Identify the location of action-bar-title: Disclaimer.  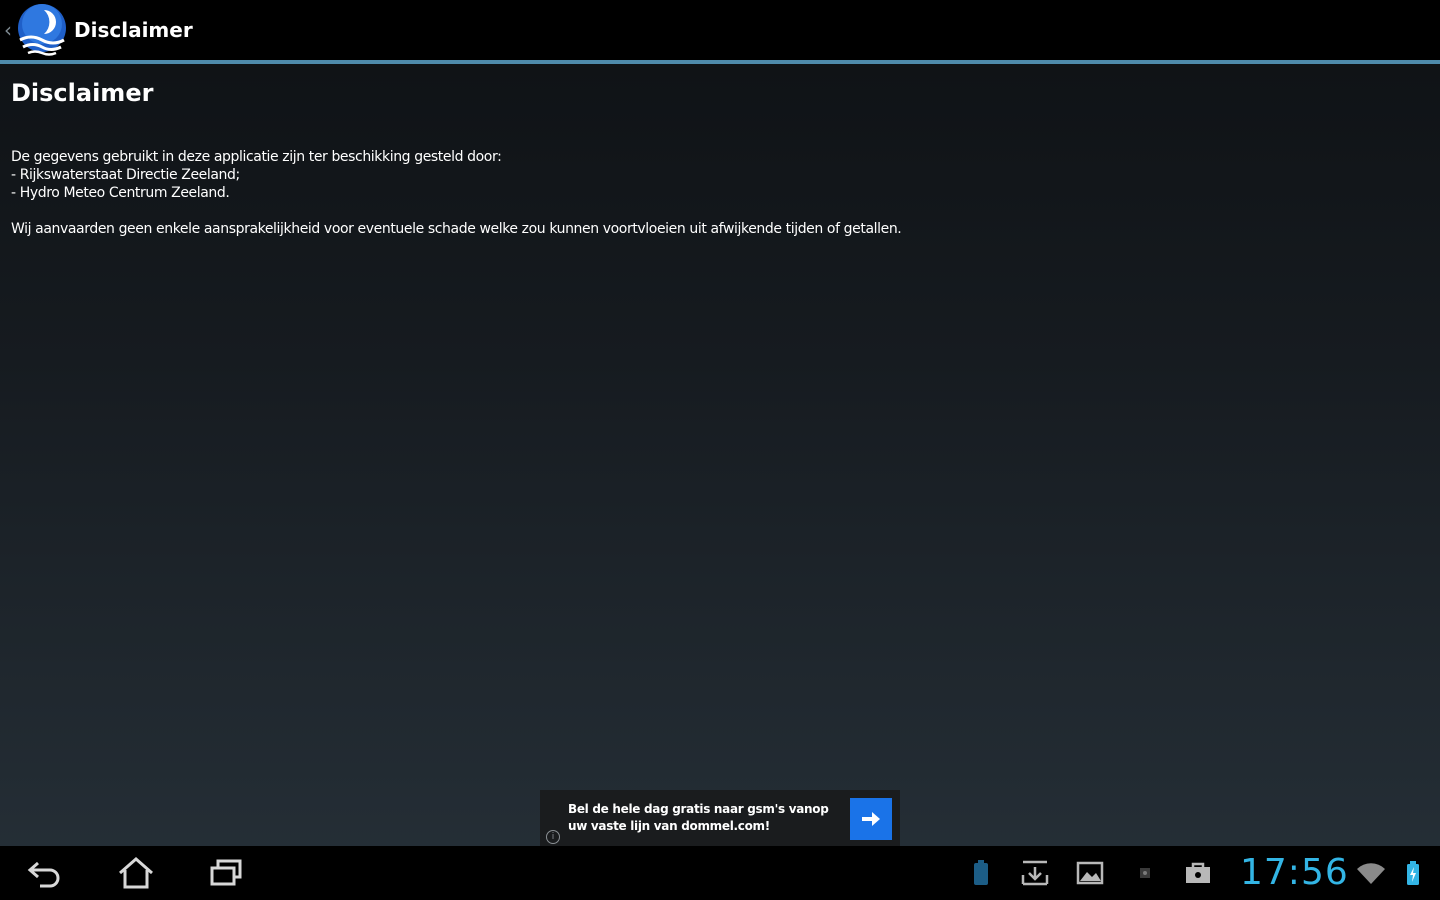
(133, 30).